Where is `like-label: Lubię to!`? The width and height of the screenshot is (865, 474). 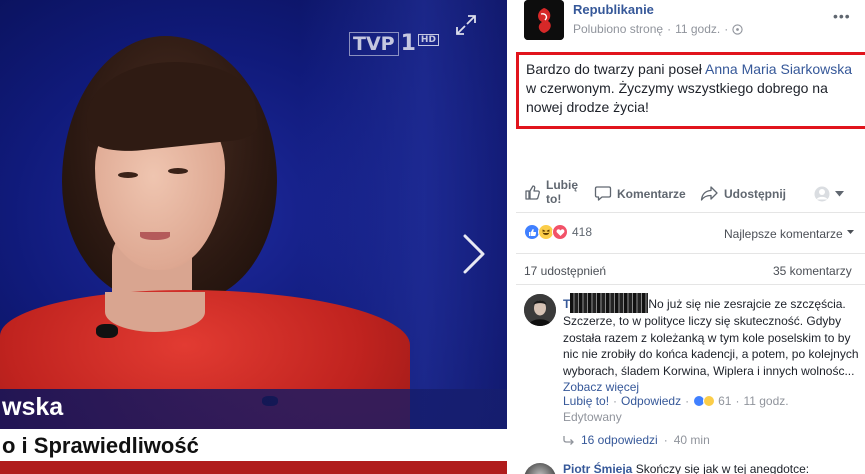
like-label: Lubię to! is located at coordinates (562, 192).